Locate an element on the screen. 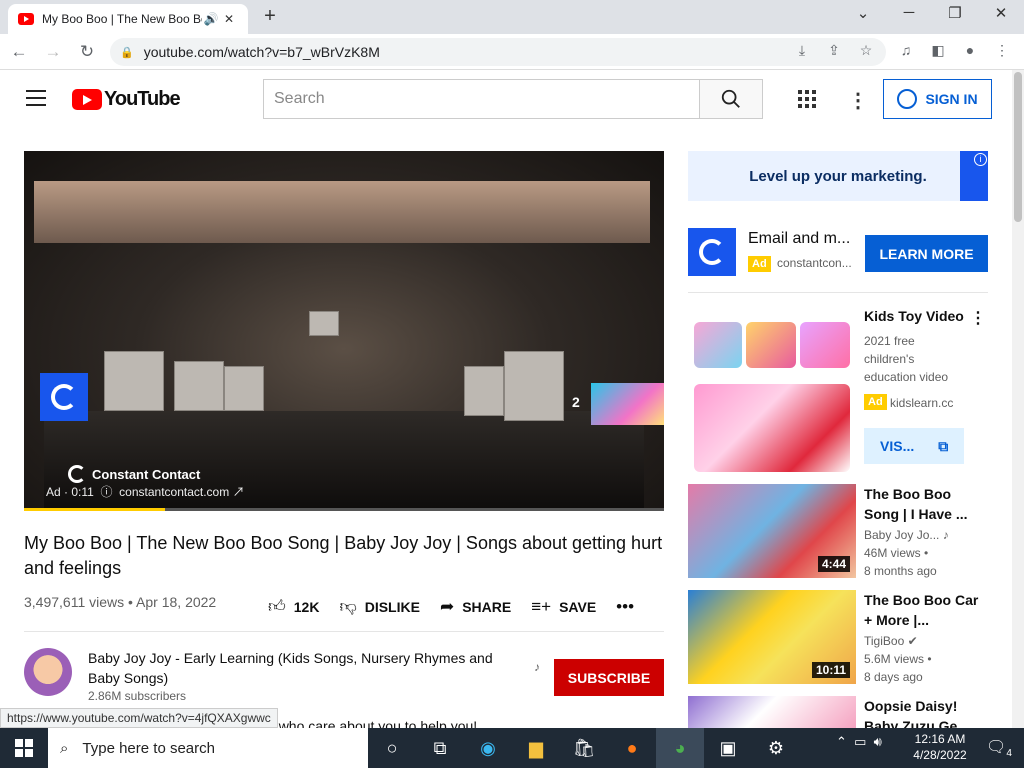 This screenshot has height=768, width=1024. settings-gear-icon: ⚙ is located at coordinates (776, 748).